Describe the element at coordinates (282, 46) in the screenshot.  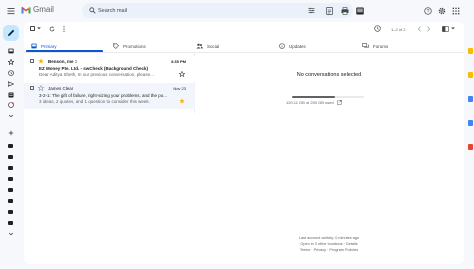
I see `info-icon` at that location.